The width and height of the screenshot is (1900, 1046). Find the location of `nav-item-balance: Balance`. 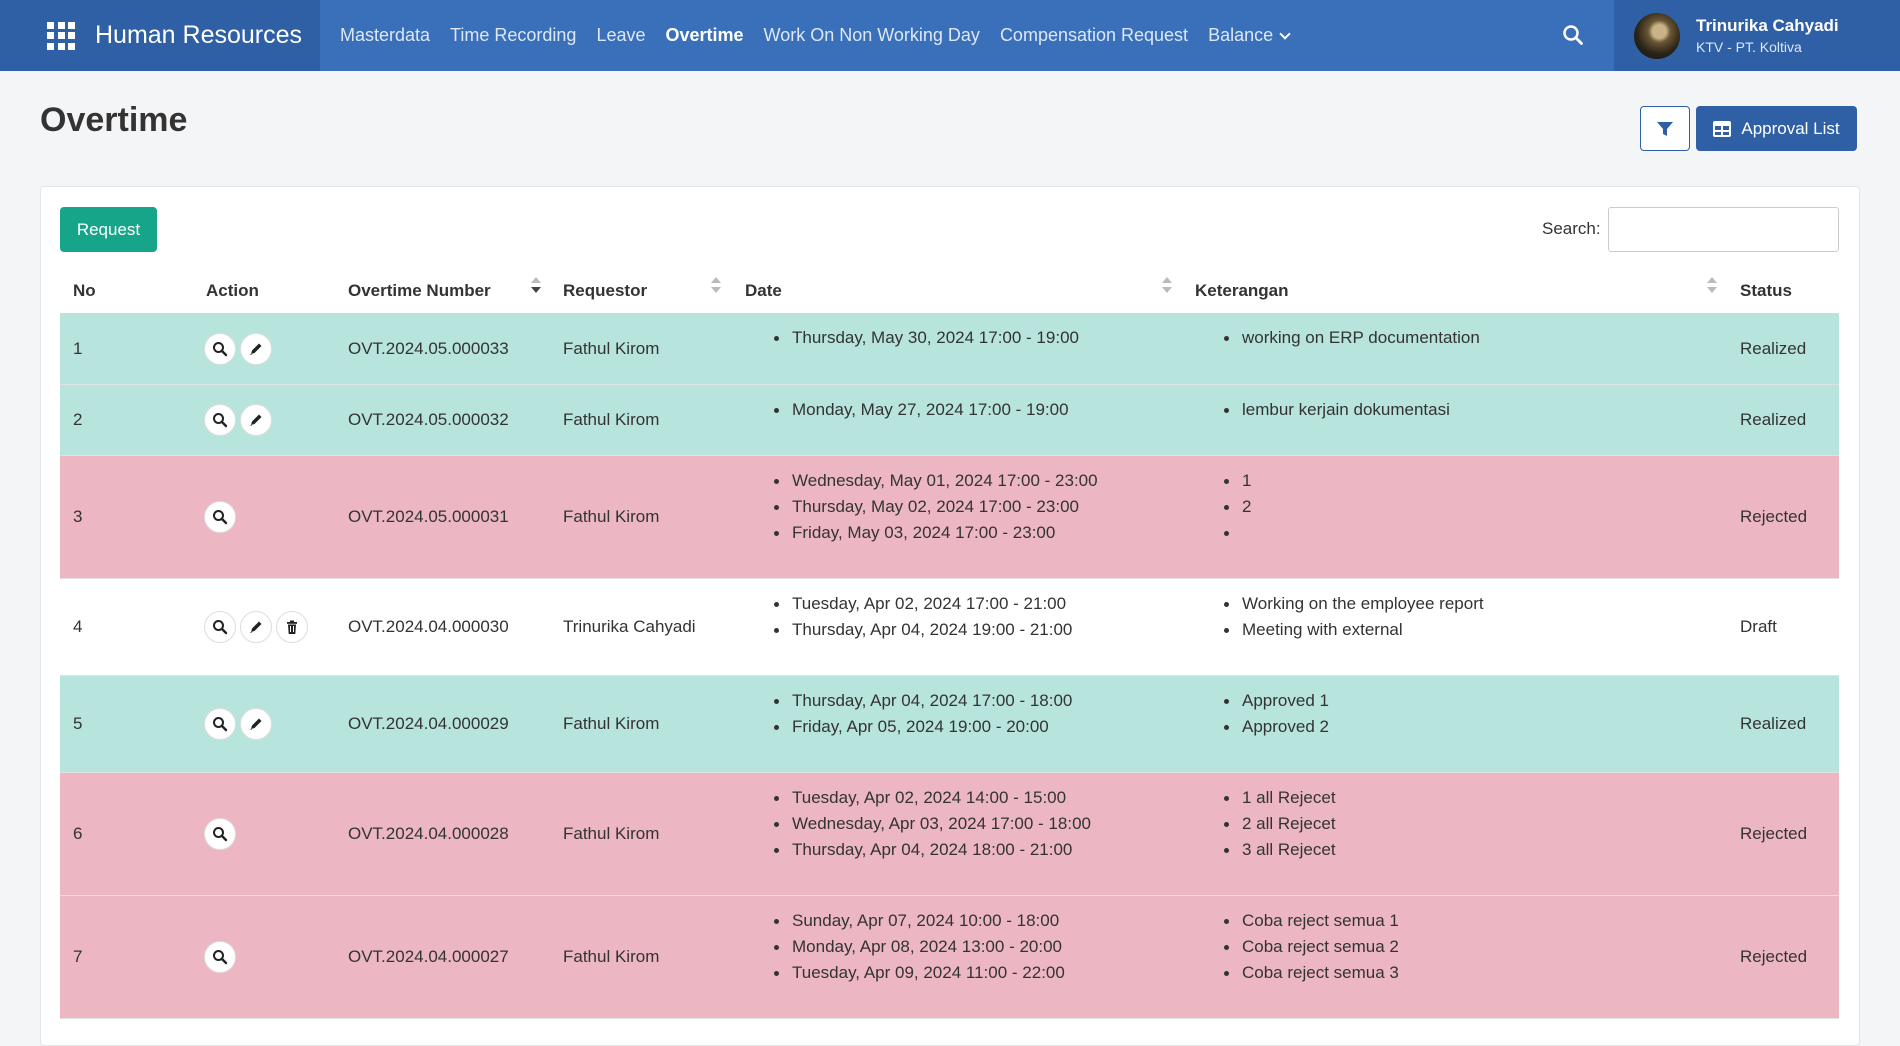

nav-item-balance: Balance is located at coordinates (1248, 35).